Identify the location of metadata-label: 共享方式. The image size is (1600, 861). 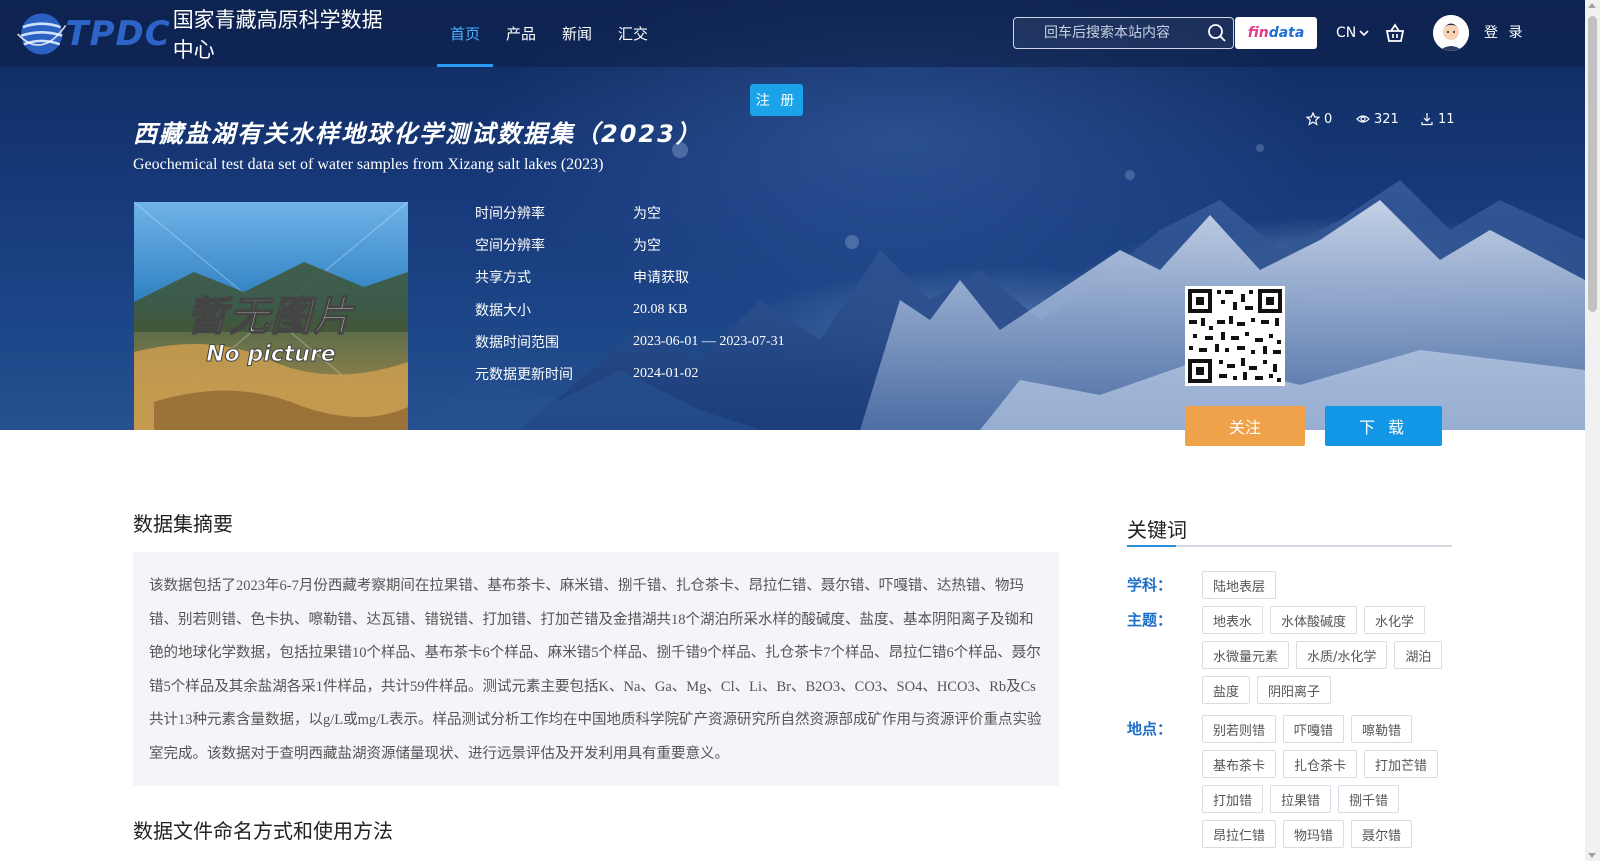
(503, 278).